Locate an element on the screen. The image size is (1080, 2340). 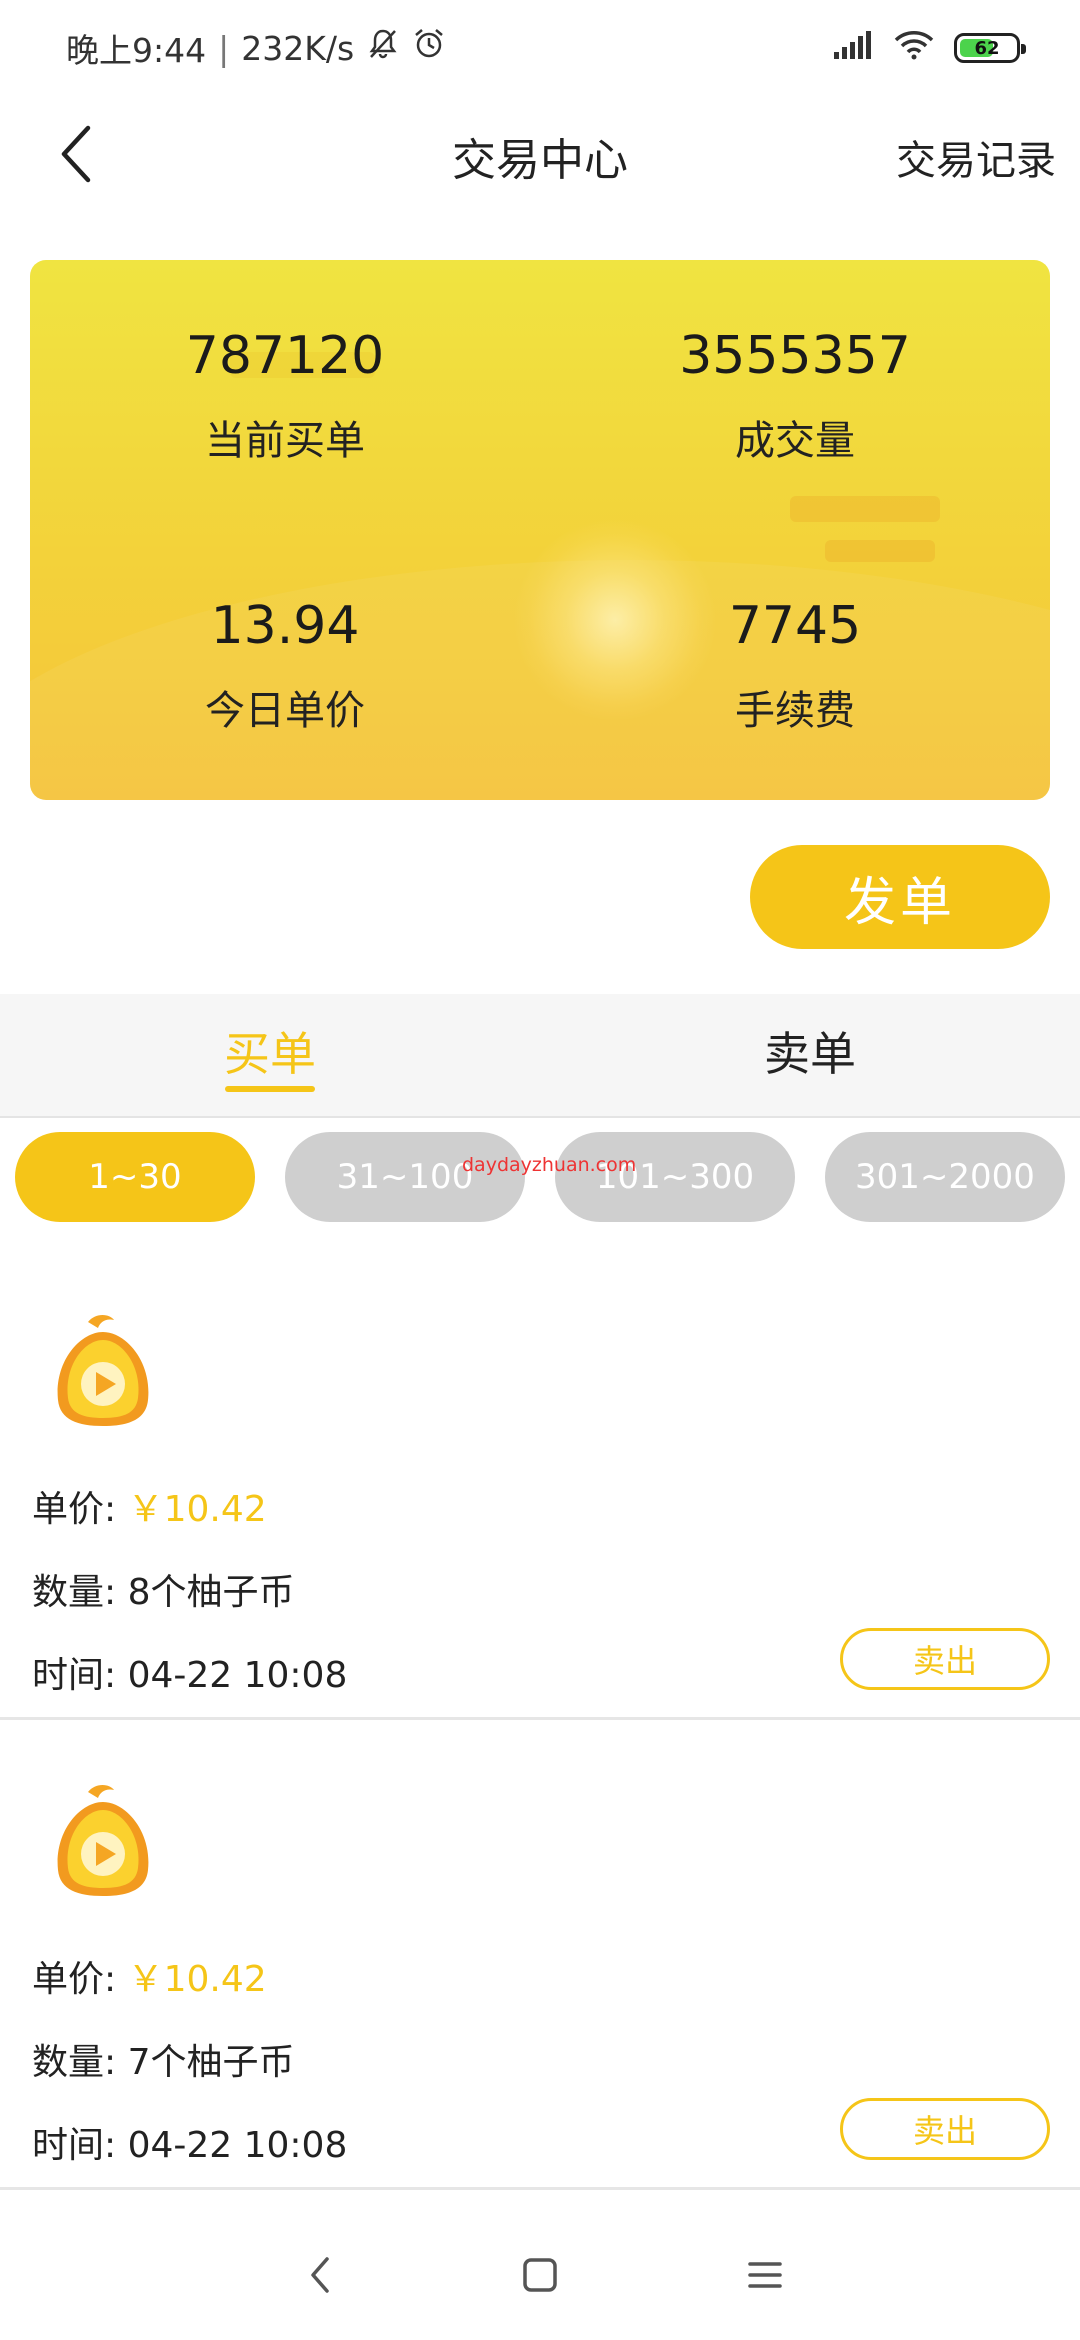
stat-current-buy-orders: 787120 当前买单 is located at coordinates (285, 396).